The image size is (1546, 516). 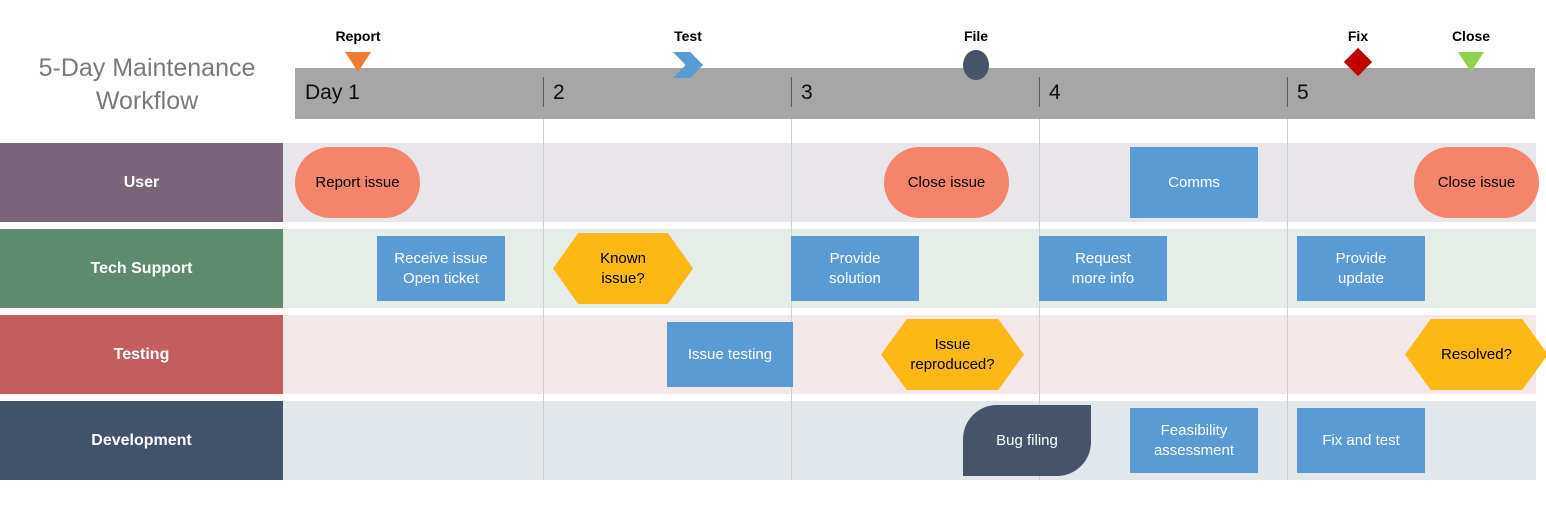 I want to click on task-receive-issue-open-ticket: Receive issue Open ticket, so click(x=441, y=268).